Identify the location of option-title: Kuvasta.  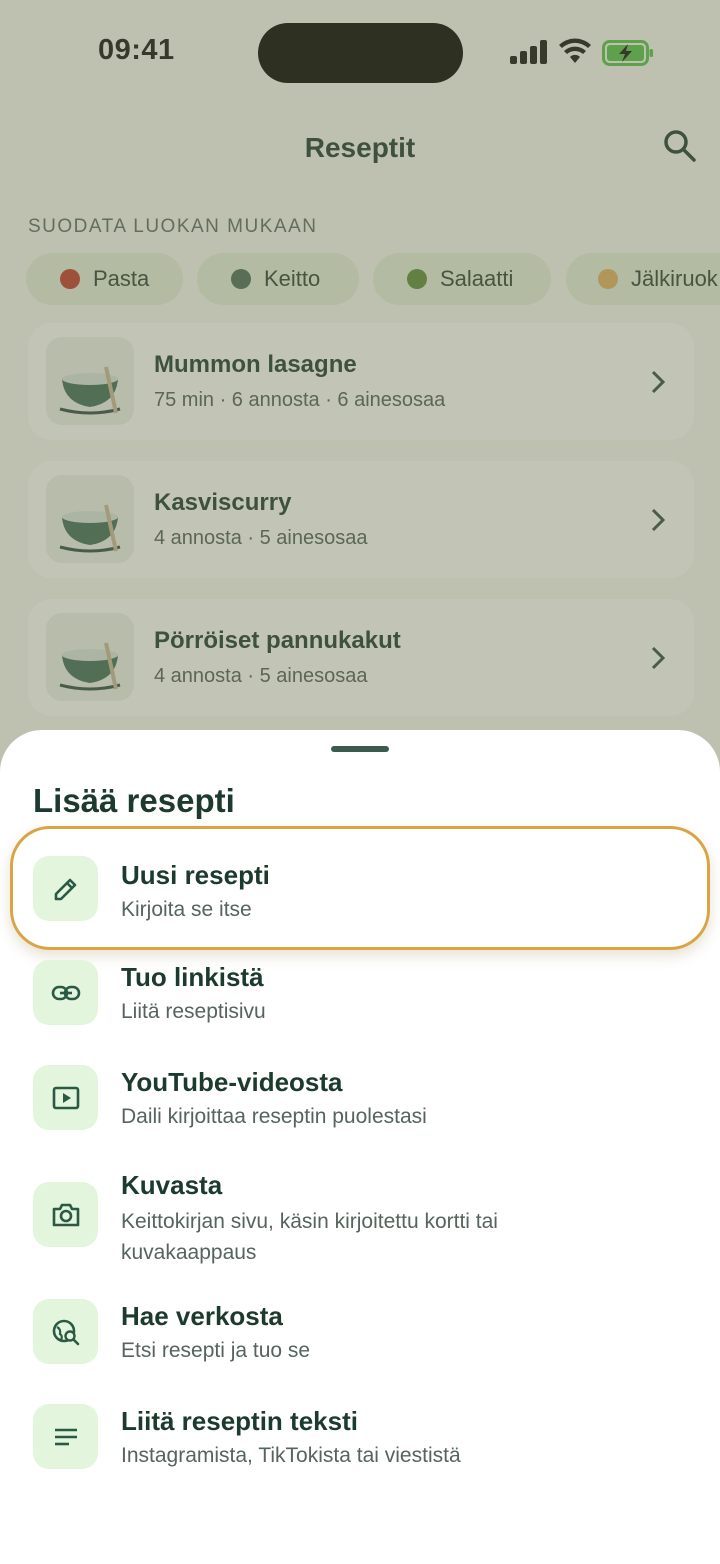
(172, 1185).